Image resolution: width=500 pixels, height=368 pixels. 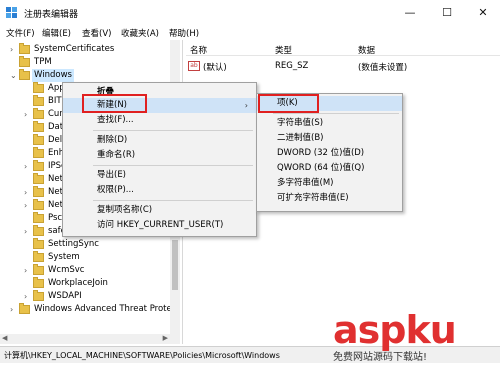 What do you see at coordinates (250, 33) in the screenshot?
I see `menu-bar: 文件(F) 编辑(E) 查看(V) 收藏夹(A) 帮助(H)` at bounding box center [250, 33].